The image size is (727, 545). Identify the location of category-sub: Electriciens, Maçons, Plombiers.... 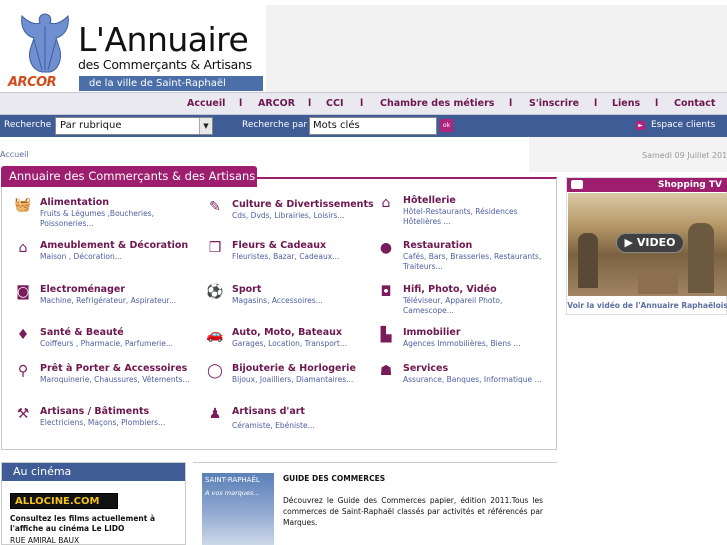
(115, 423).